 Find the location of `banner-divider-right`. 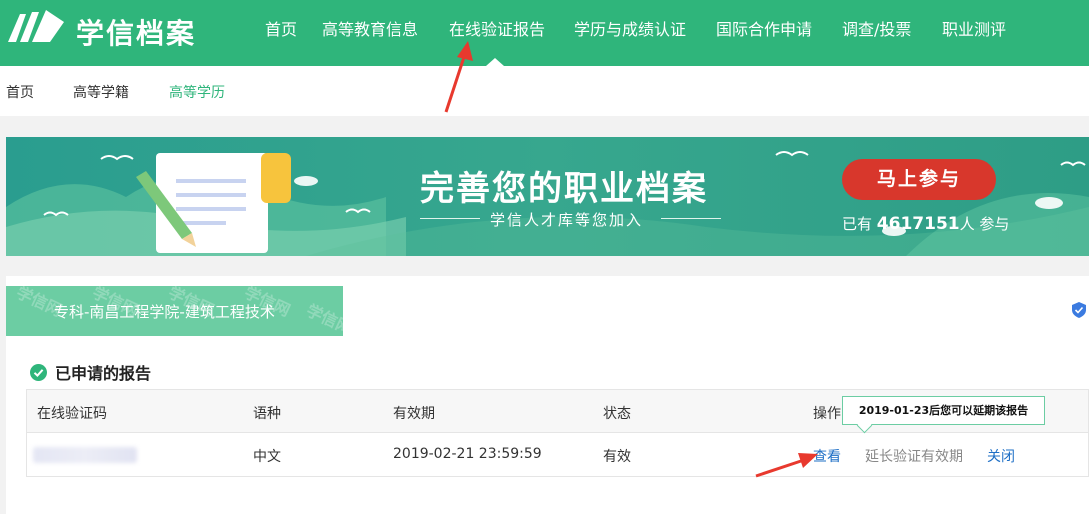

banner-divider-right is located at coordinates (691, 218).